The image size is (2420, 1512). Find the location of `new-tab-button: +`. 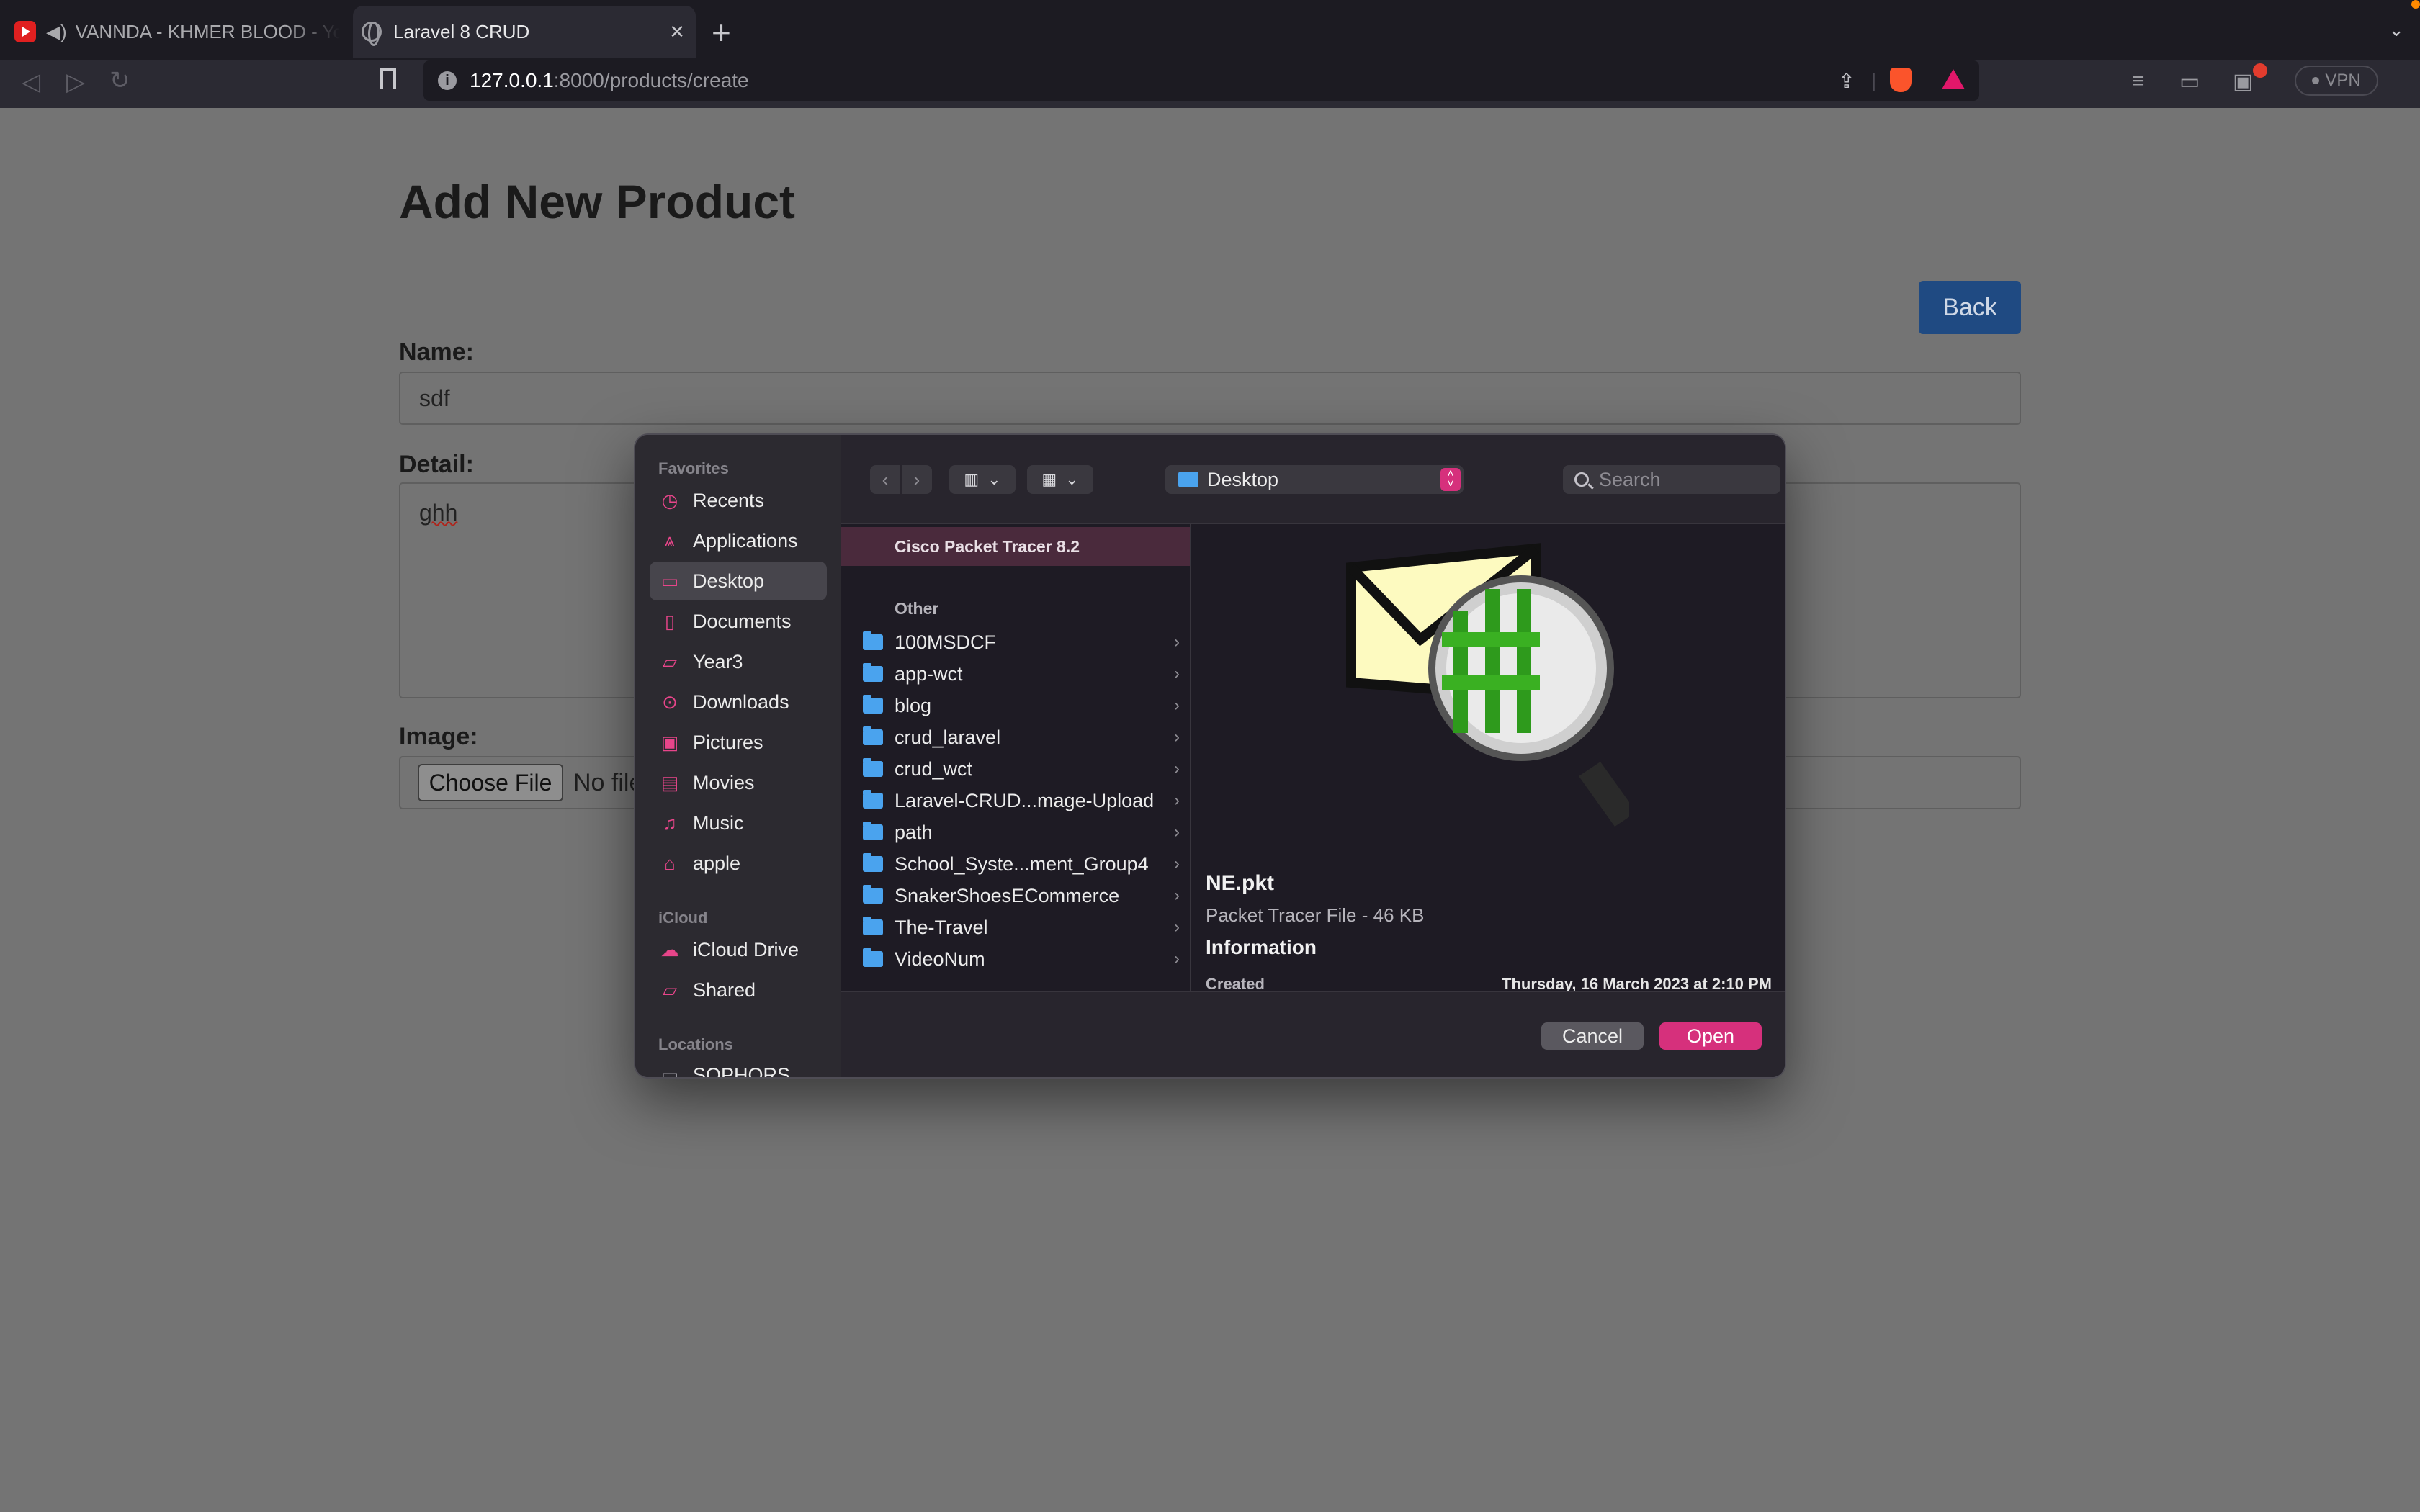

new-tab-button: + is located at coordinates (721, 32).